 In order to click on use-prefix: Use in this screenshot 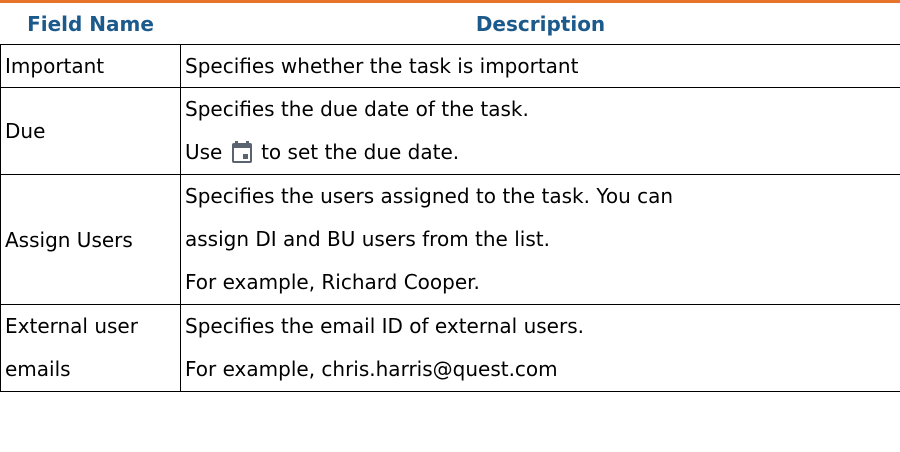, I will do `click(204, 152)`.